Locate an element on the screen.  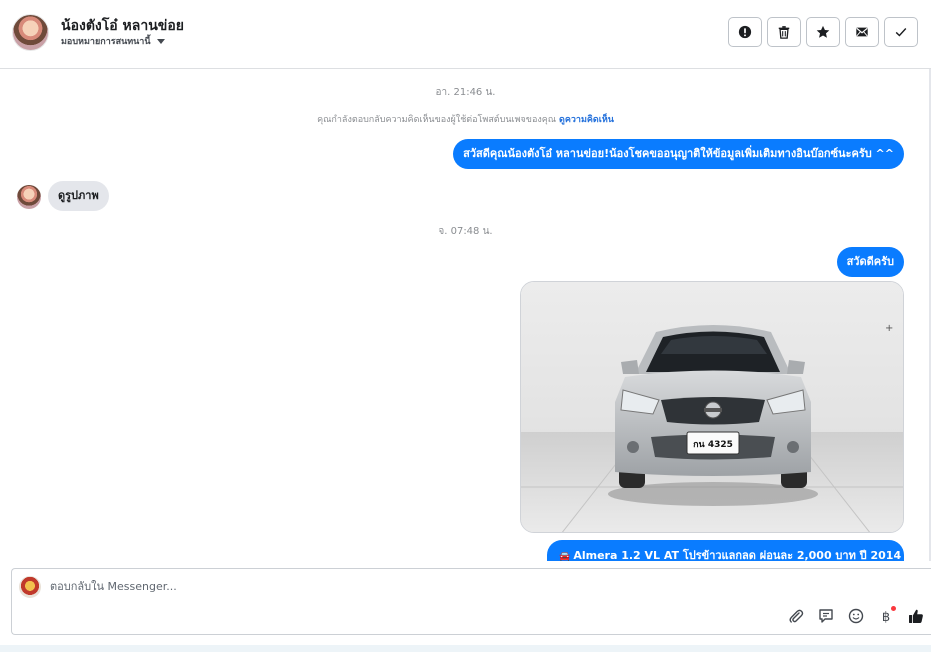
reply-input is located at coordinates (300, 586).